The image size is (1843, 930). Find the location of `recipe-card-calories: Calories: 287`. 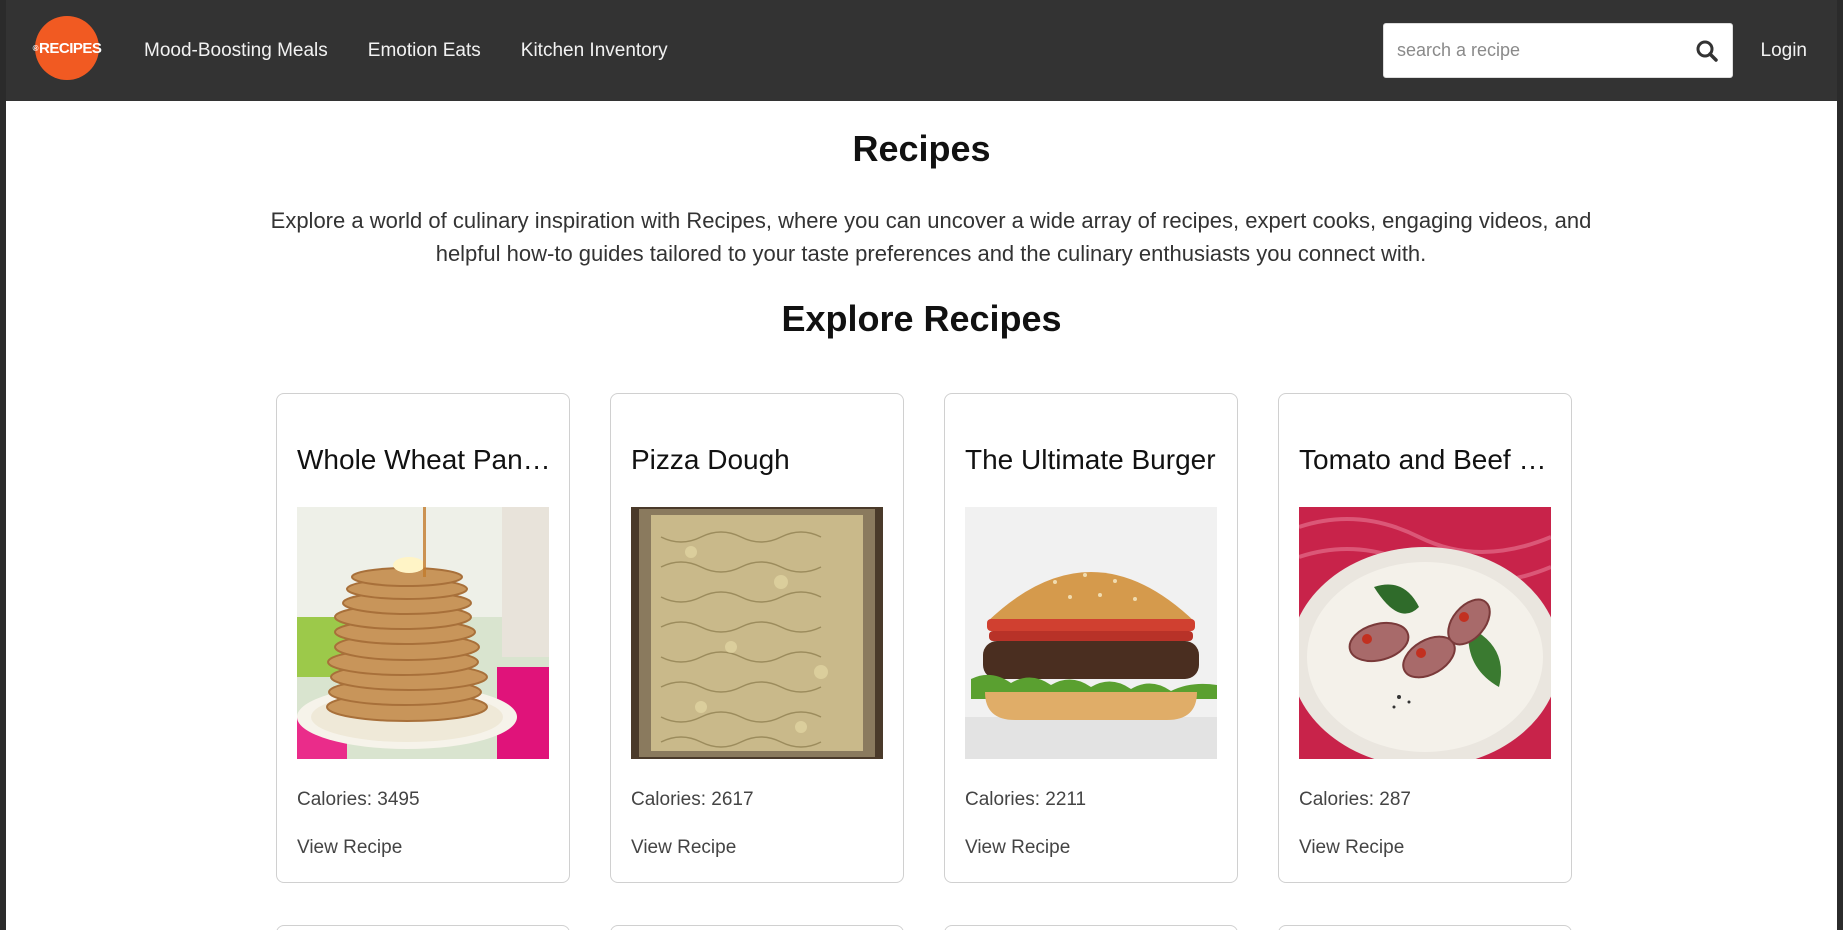

recipe-card-calories: Calories: 287 is located at coordinates (1355, 799).